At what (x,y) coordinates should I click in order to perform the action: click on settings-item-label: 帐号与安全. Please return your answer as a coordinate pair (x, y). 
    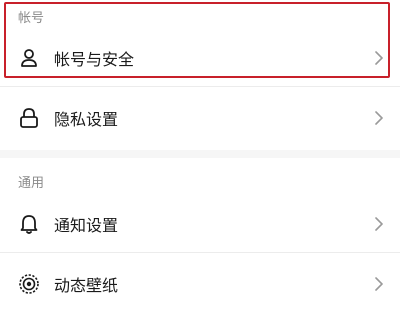
    Looking at the image, I should click on (94, 59).